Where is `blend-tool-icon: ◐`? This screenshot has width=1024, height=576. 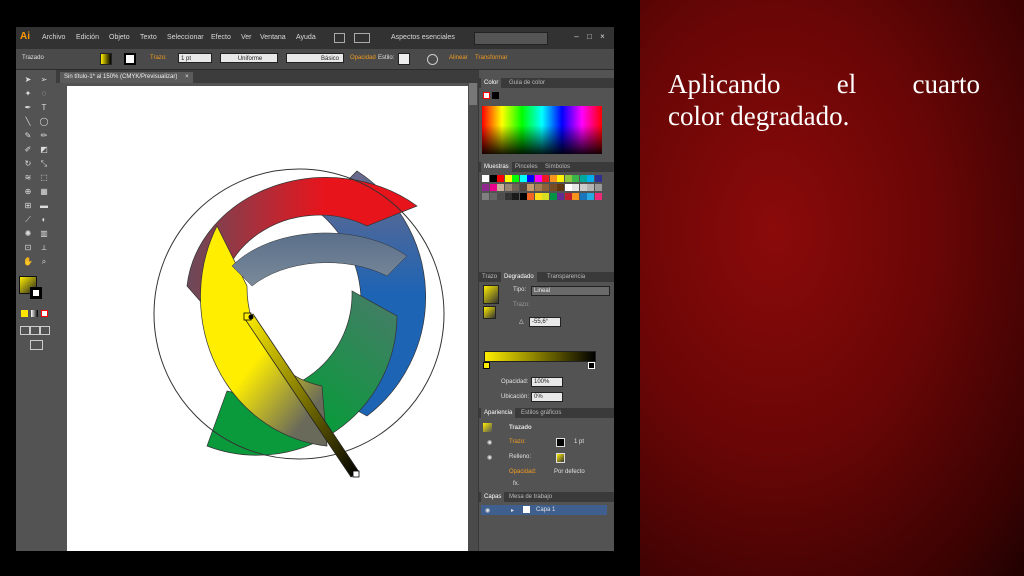 blend-tool-icon: ◐ is located at coordinates (44, 219).